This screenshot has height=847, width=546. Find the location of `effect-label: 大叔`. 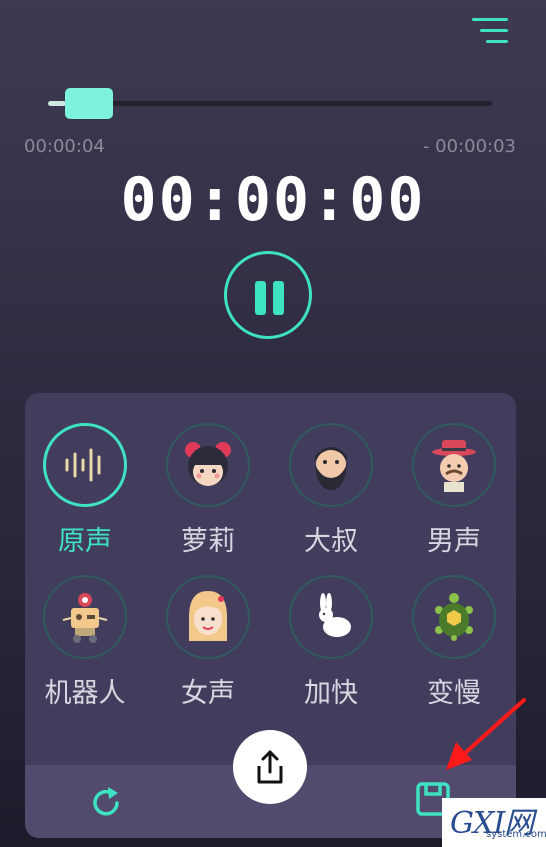

effect-label: 大叔 is located at coordinates (331, 541).